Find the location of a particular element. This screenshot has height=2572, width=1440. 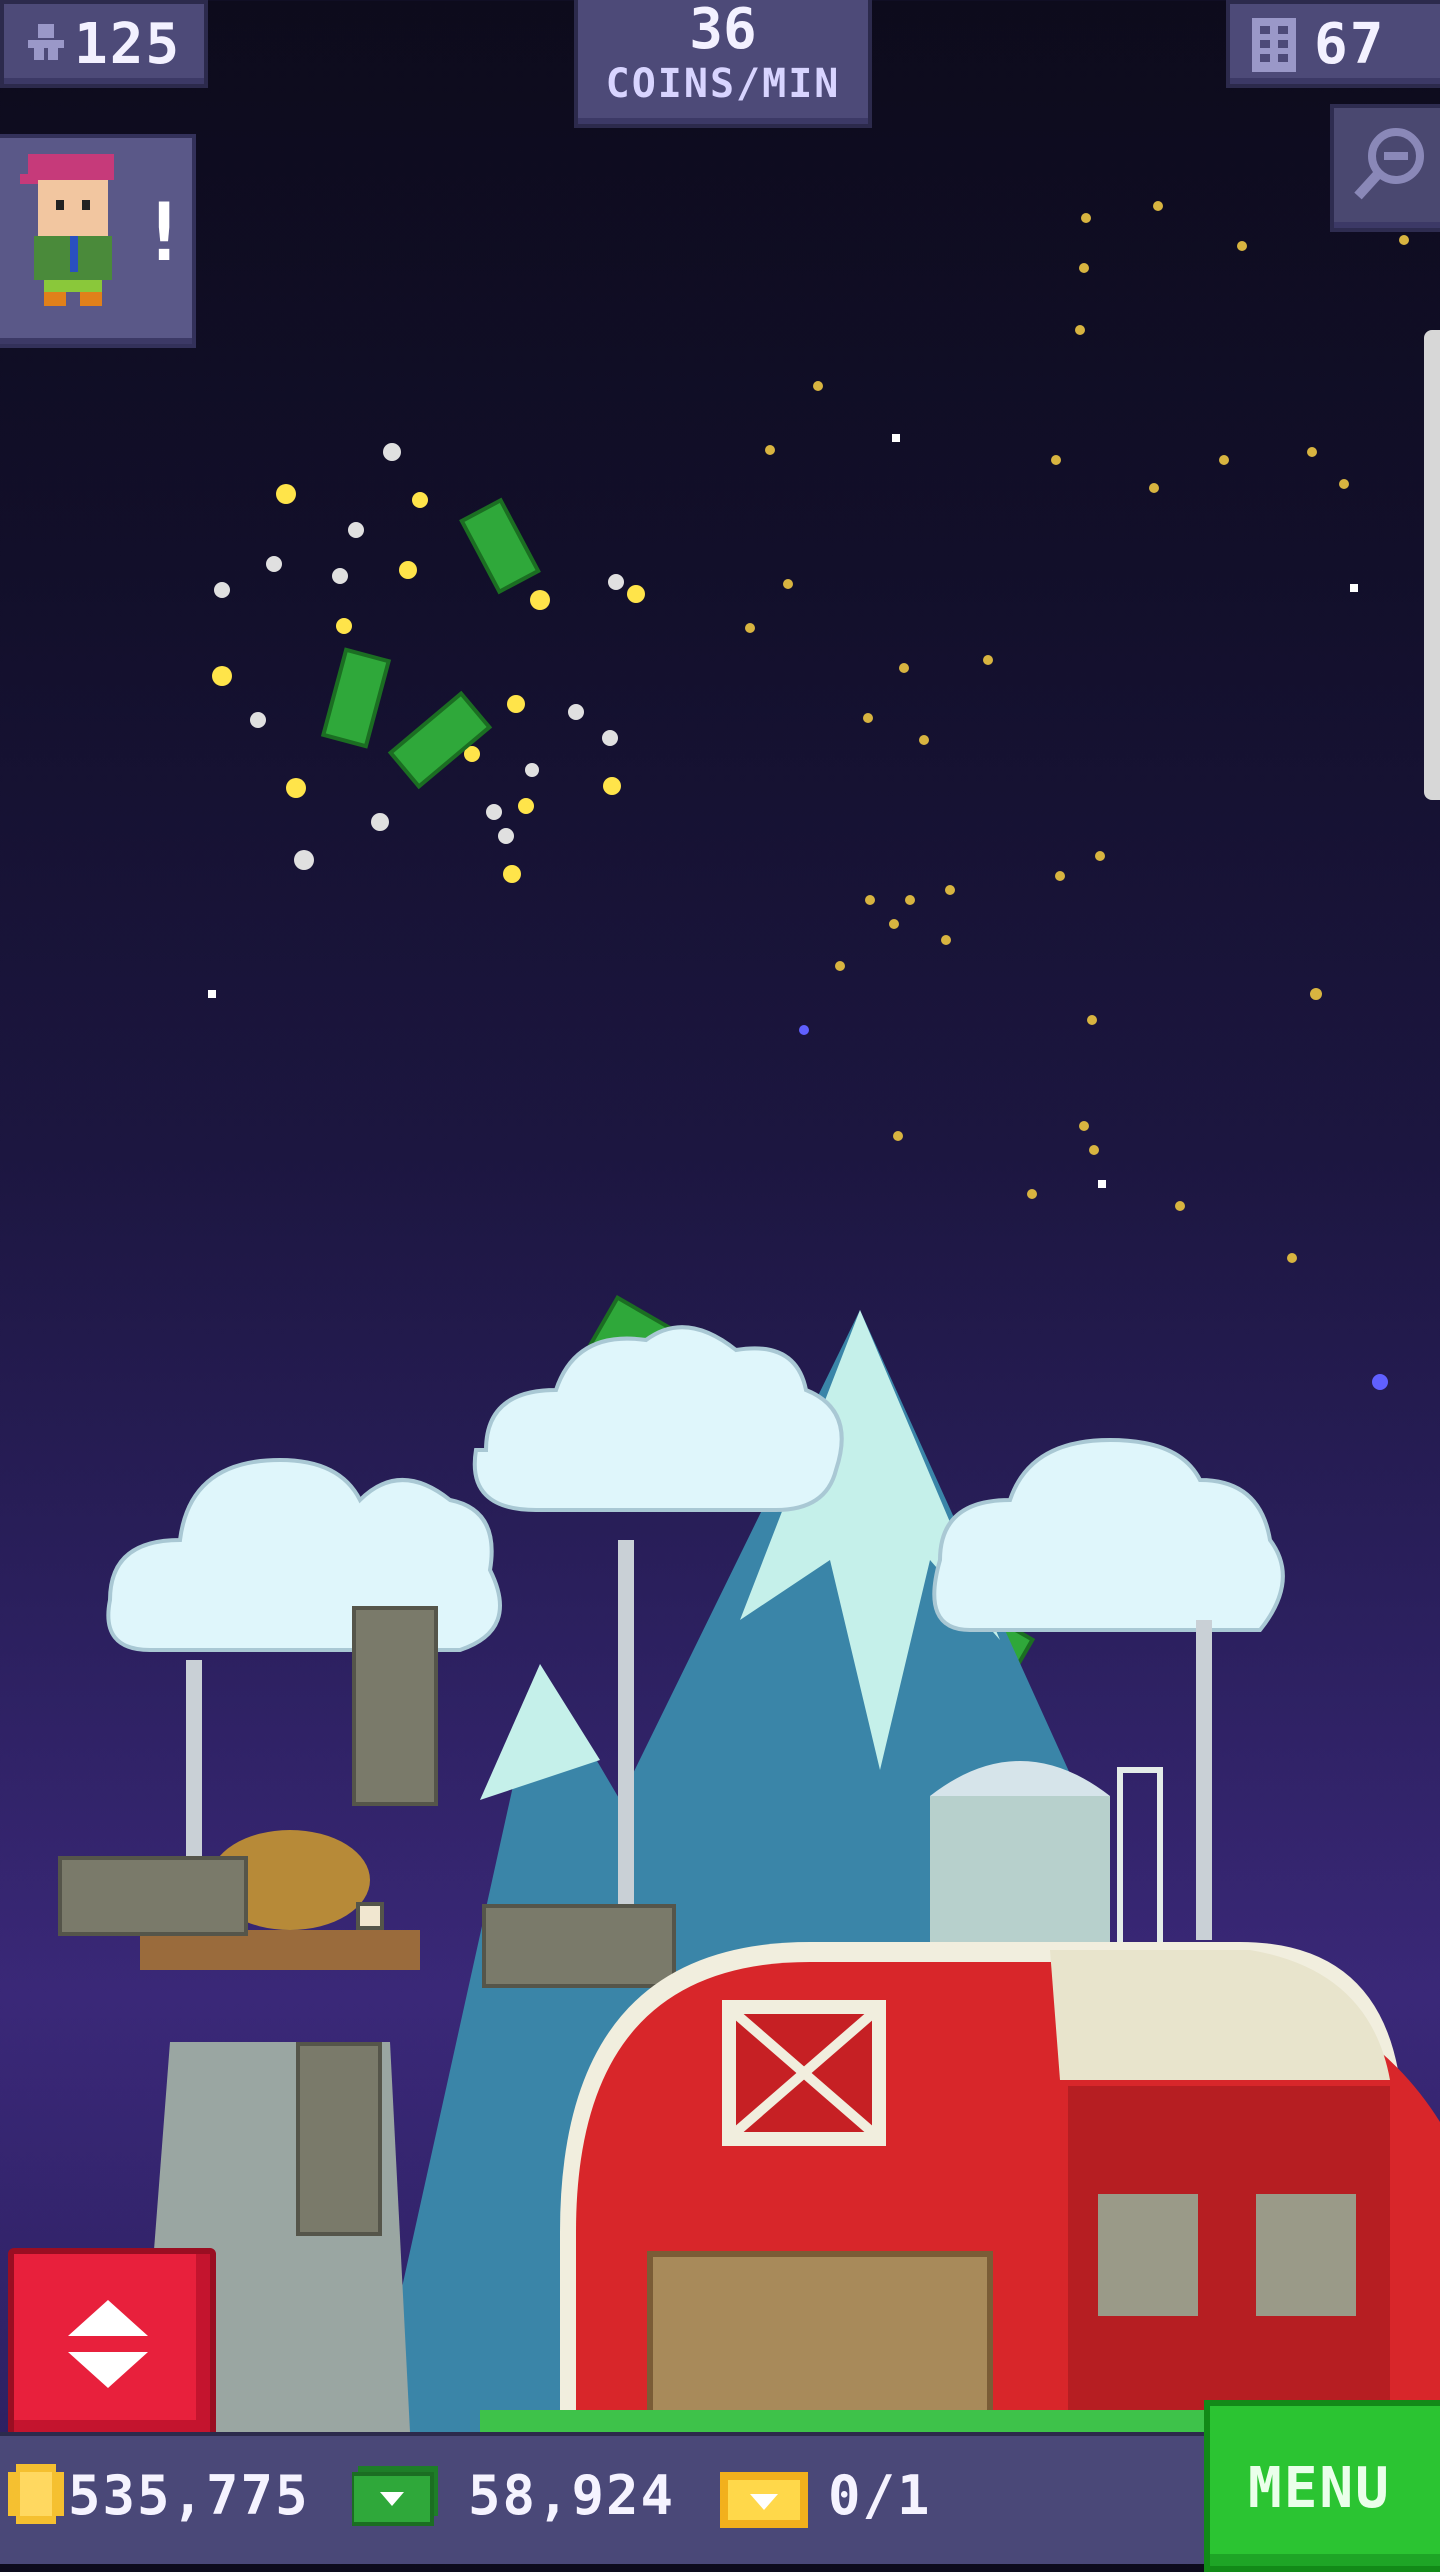

population-counter: 125 is located at coordinates (104, 44).